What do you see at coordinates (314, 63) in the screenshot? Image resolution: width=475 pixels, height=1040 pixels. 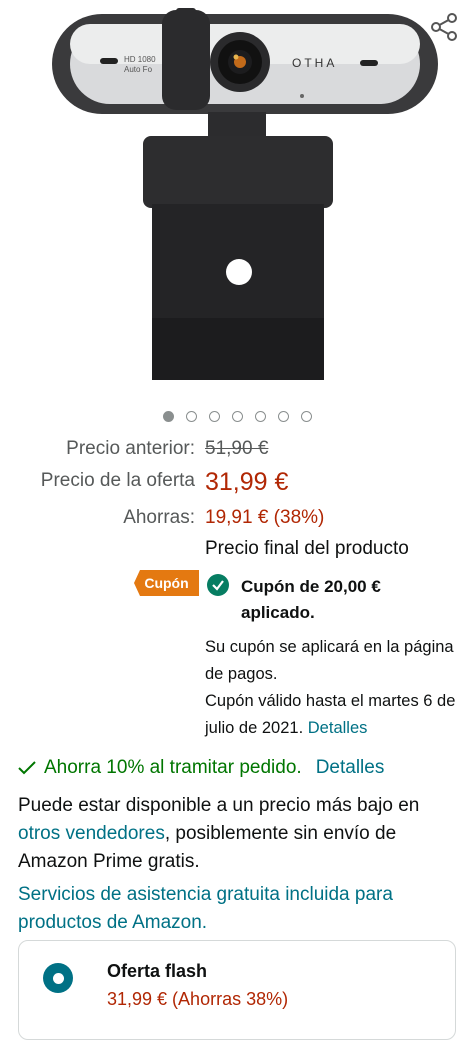 I see `svg-text: OTHA` at bounding box center [314, 63].